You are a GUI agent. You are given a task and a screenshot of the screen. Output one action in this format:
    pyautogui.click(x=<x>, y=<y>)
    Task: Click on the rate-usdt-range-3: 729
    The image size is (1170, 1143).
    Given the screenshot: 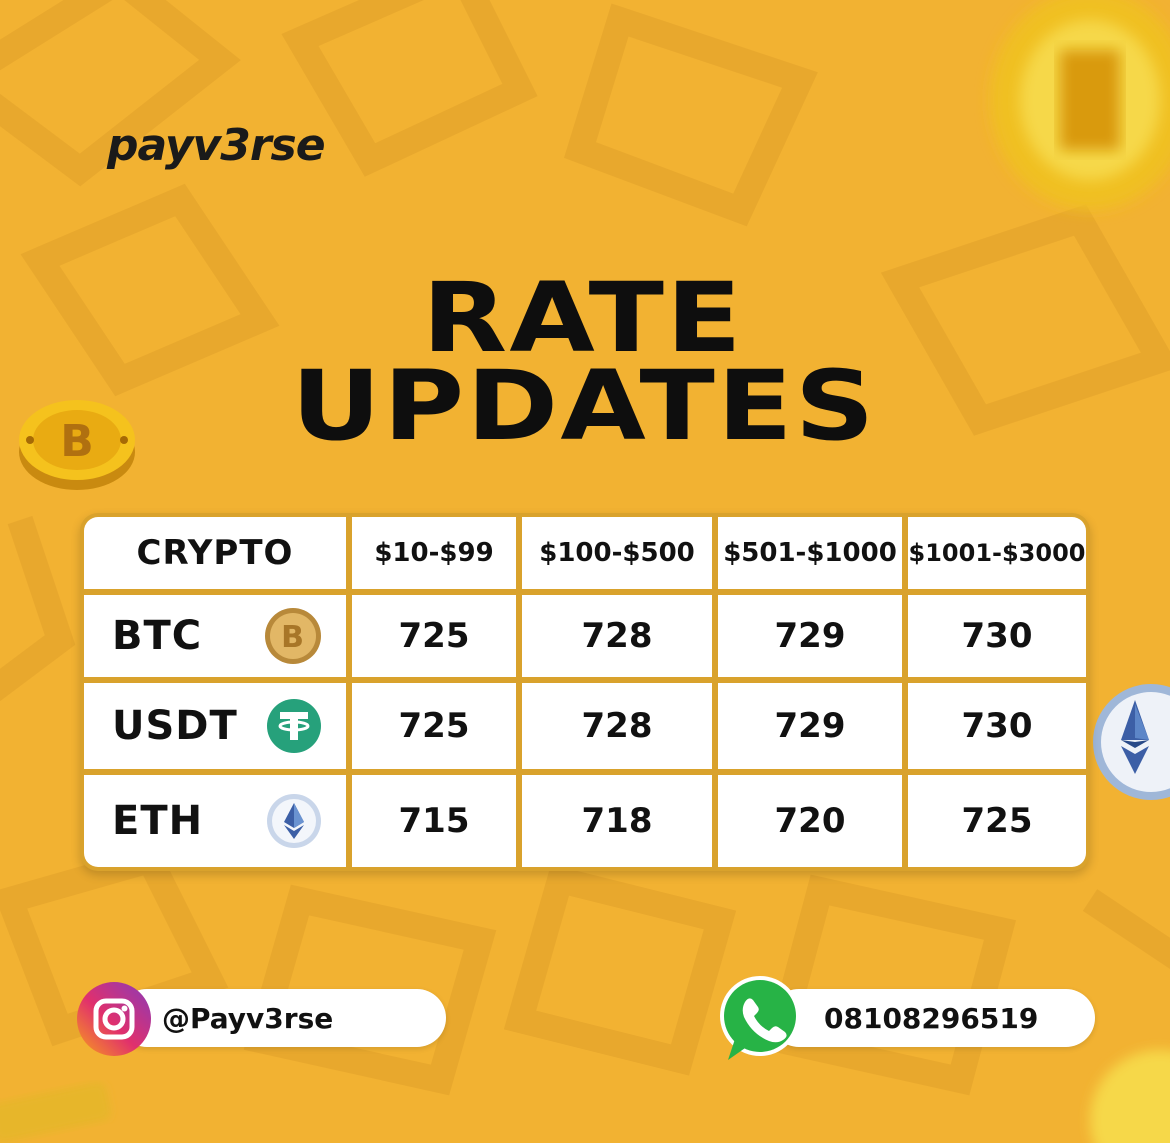 What is the action you would take?
    pyautogui.click(x=810, y=726)
    